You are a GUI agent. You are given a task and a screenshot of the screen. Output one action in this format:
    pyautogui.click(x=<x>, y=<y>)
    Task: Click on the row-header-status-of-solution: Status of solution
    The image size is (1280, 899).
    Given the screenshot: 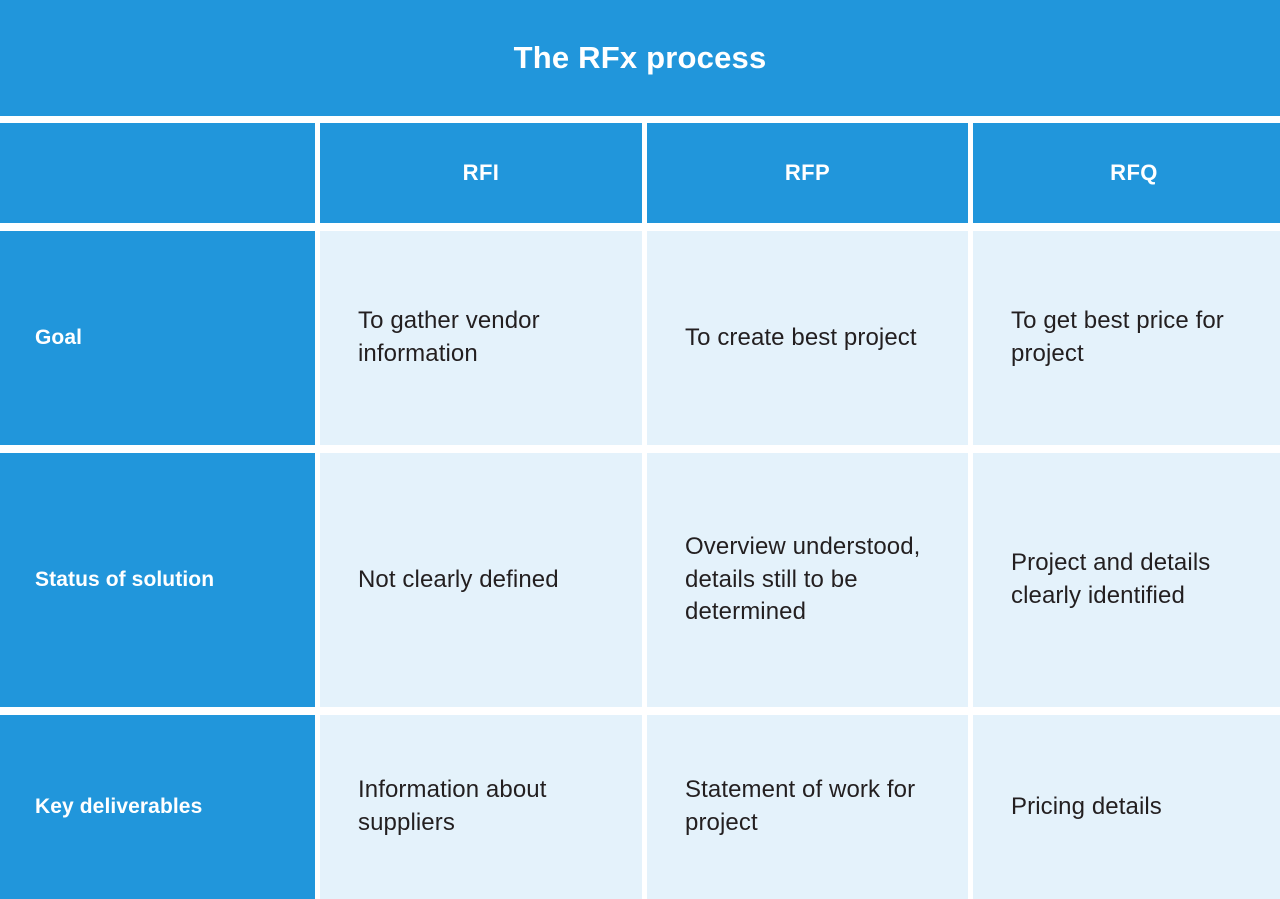 What is the action you would take?
    pyautogui.click(x=157, y=580)
    